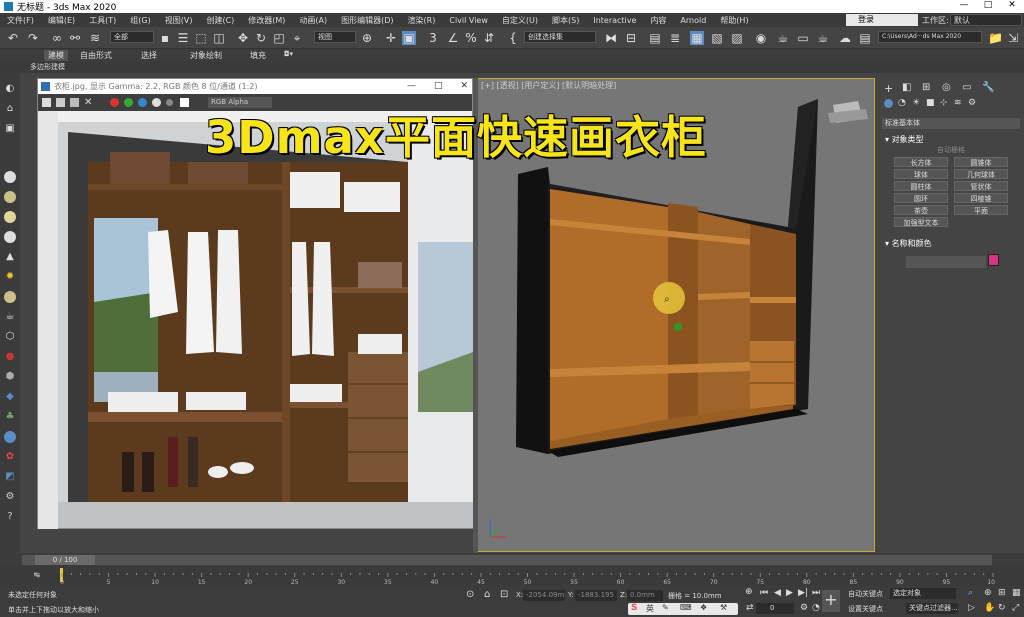  What do you see at coordinates (946, 87) in the screenshot?
I see `motion-tab-icon: ◎` at bounding box center [946, 87].